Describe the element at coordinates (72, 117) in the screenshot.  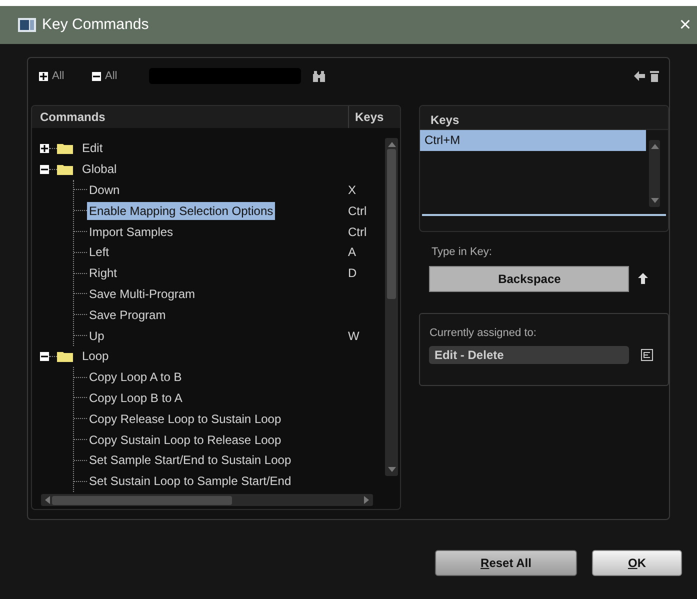
I see `column-header: Commands` at that location.